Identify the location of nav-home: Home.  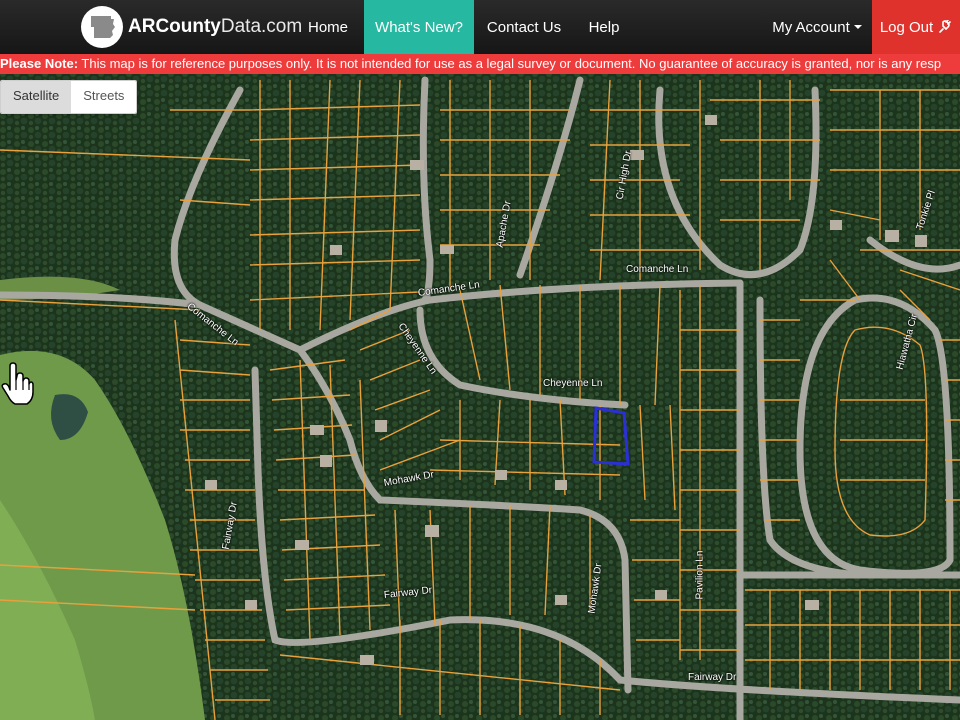
(328, 27).